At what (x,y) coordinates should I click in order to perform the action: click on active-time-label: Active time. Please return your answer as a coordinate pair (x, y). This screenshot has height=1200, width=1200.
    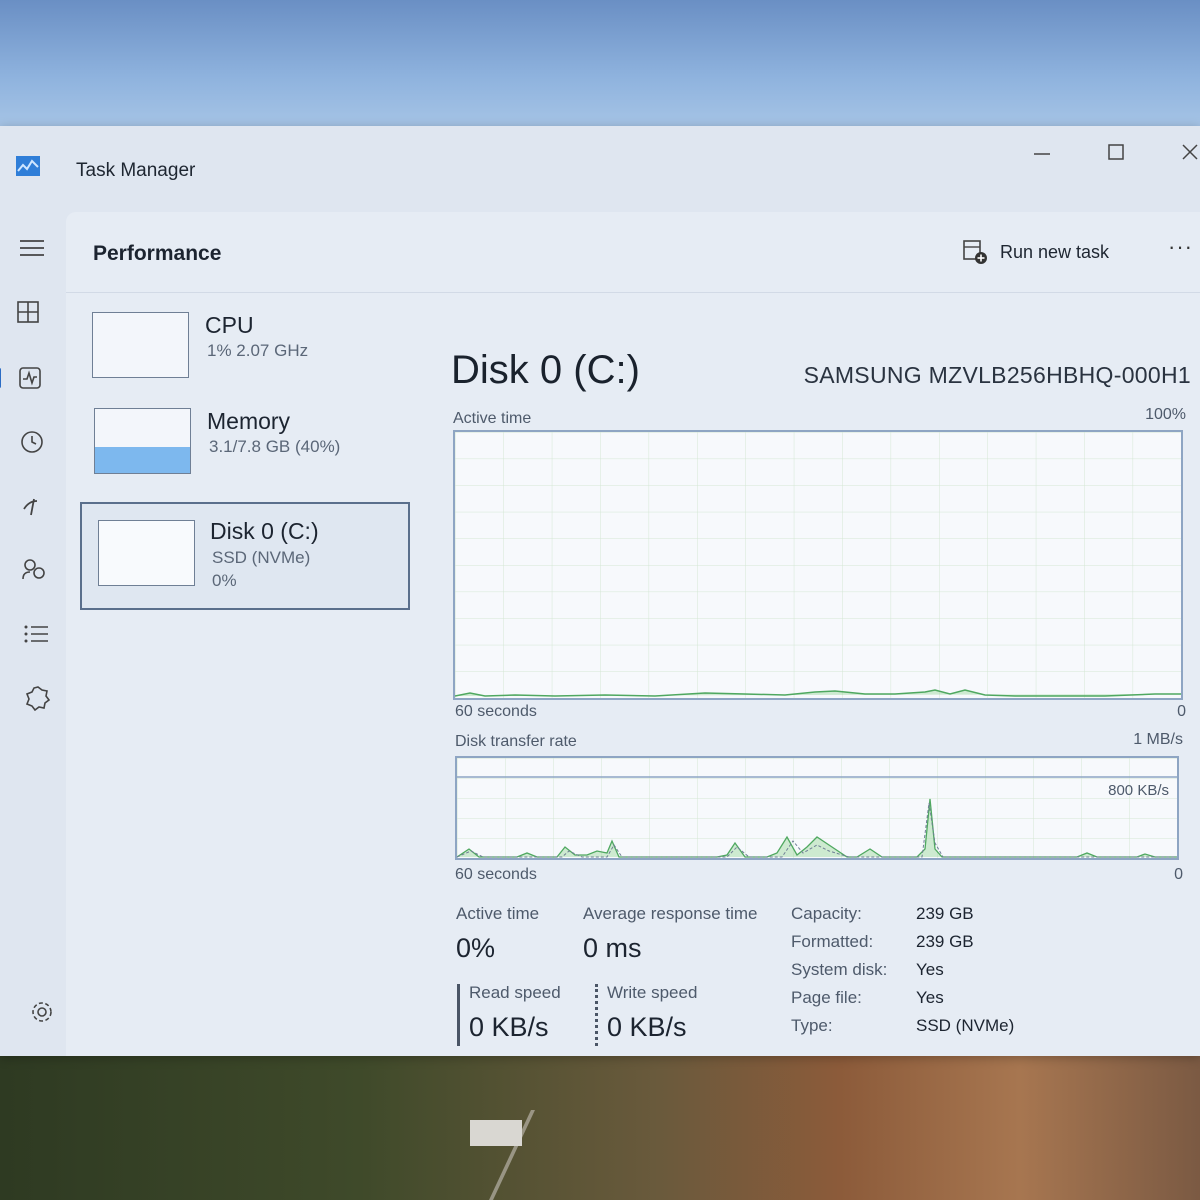
    Looking at the image, I should click on (498, 913).